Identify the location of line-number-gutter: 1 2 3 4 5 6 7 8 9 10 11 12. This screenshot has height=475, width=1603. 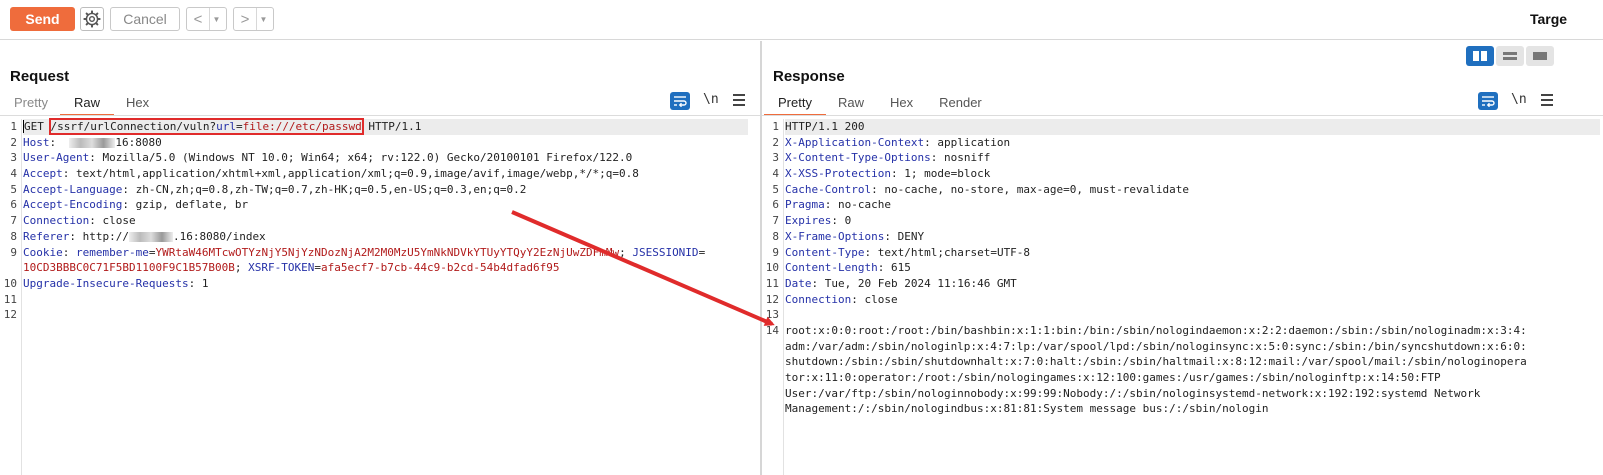
(11, 297).